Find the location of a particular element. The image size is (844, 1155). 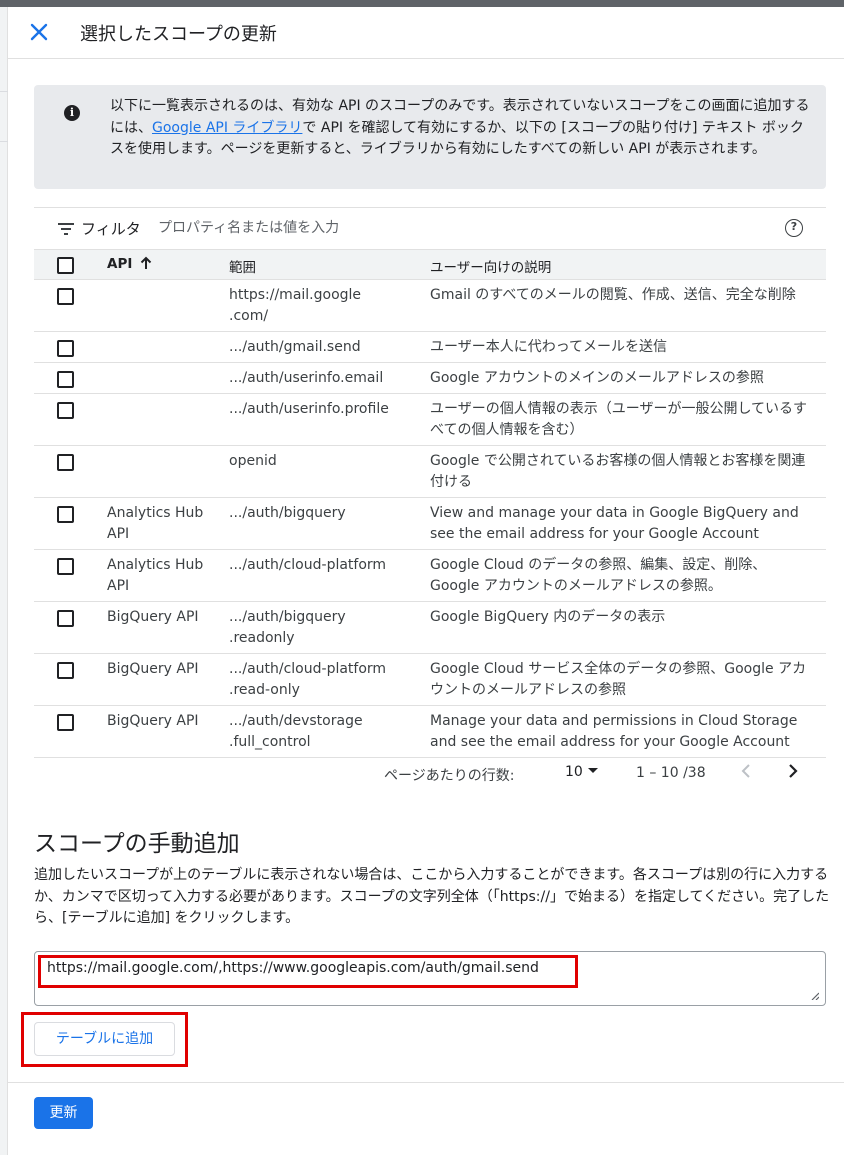

row-scope-cell: .../auth/cloud-platform .read-only is located at coordinates (308, 679).